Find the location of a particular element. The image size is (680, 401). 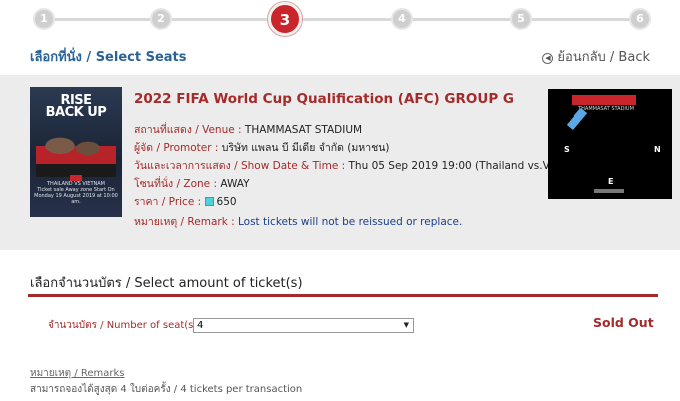

step-5: 5 is located at coordinates (521, 19).